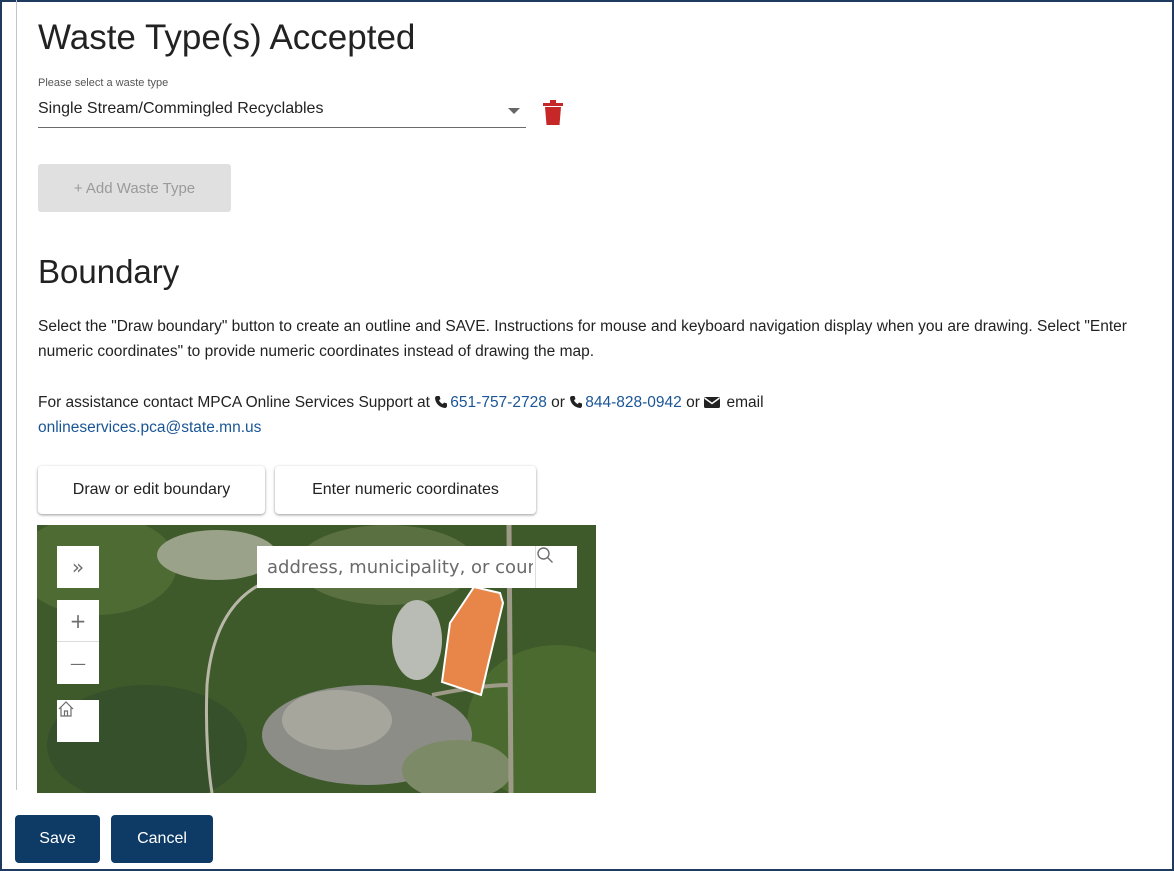 The height and width of the screenshot is (871, 1174). Describe the element at coordinates (103, 83) in the screenshot. I see `waste-type-select-label: Please select a waste type` at that location.